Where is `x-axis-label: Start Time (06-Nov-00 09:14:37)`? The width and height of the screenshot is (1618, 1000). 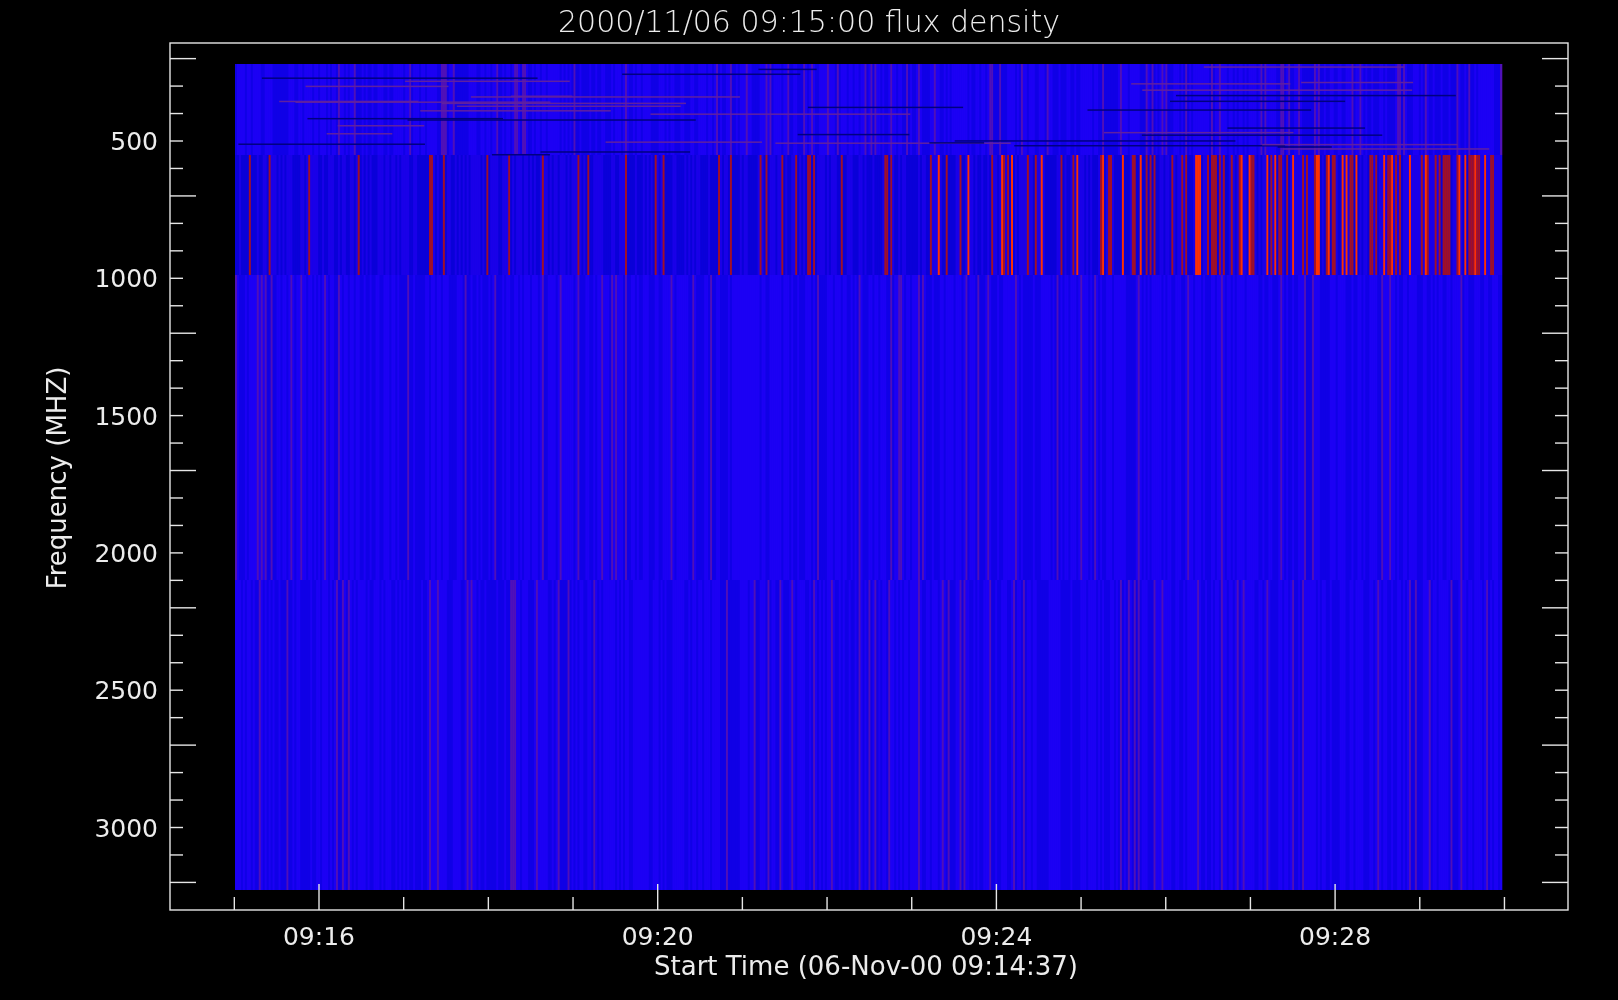
x-axis-label: Start Time (06-Nov-00 09:14:37) is located at coordinates (866, 966).